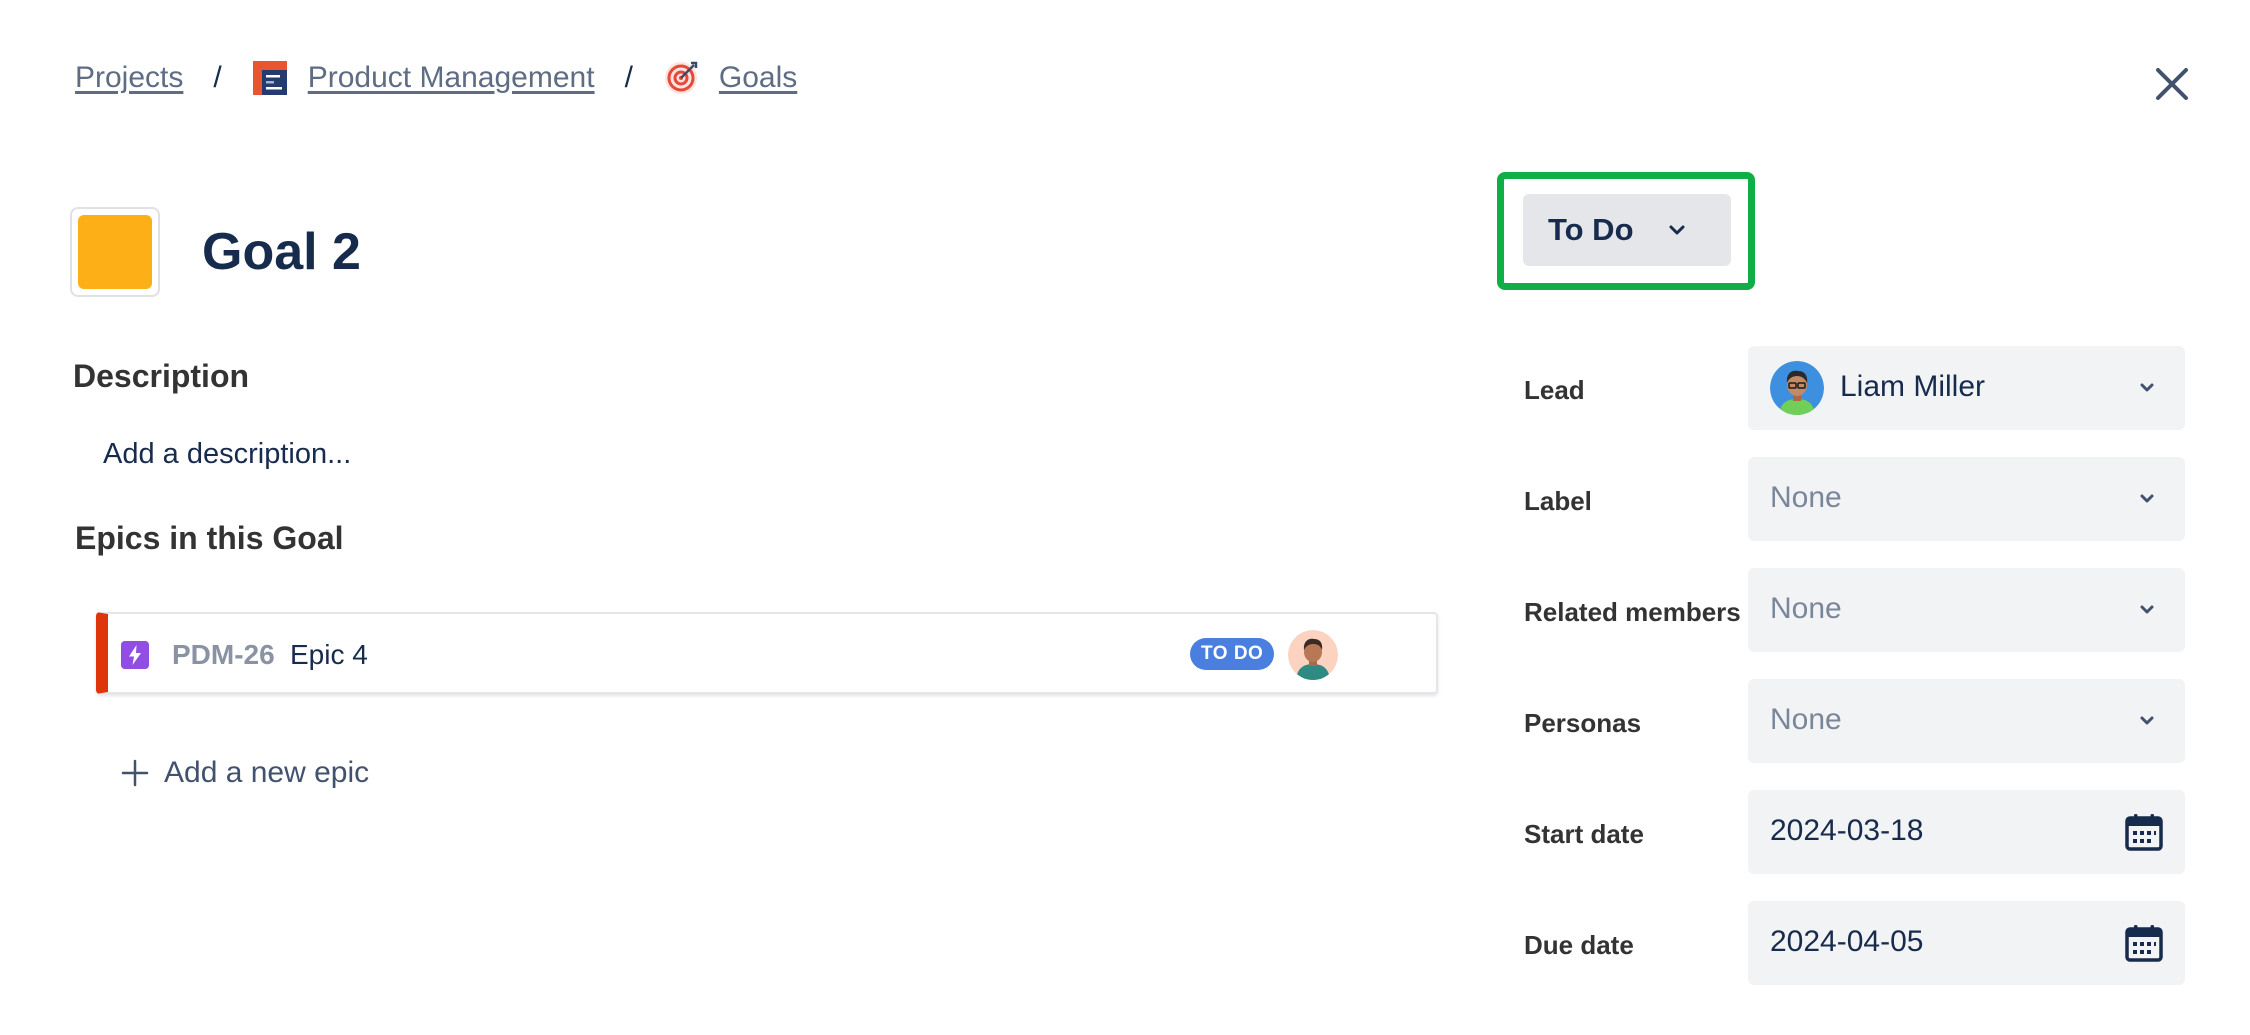  I want to click on close-icon, so click(2172, 84).